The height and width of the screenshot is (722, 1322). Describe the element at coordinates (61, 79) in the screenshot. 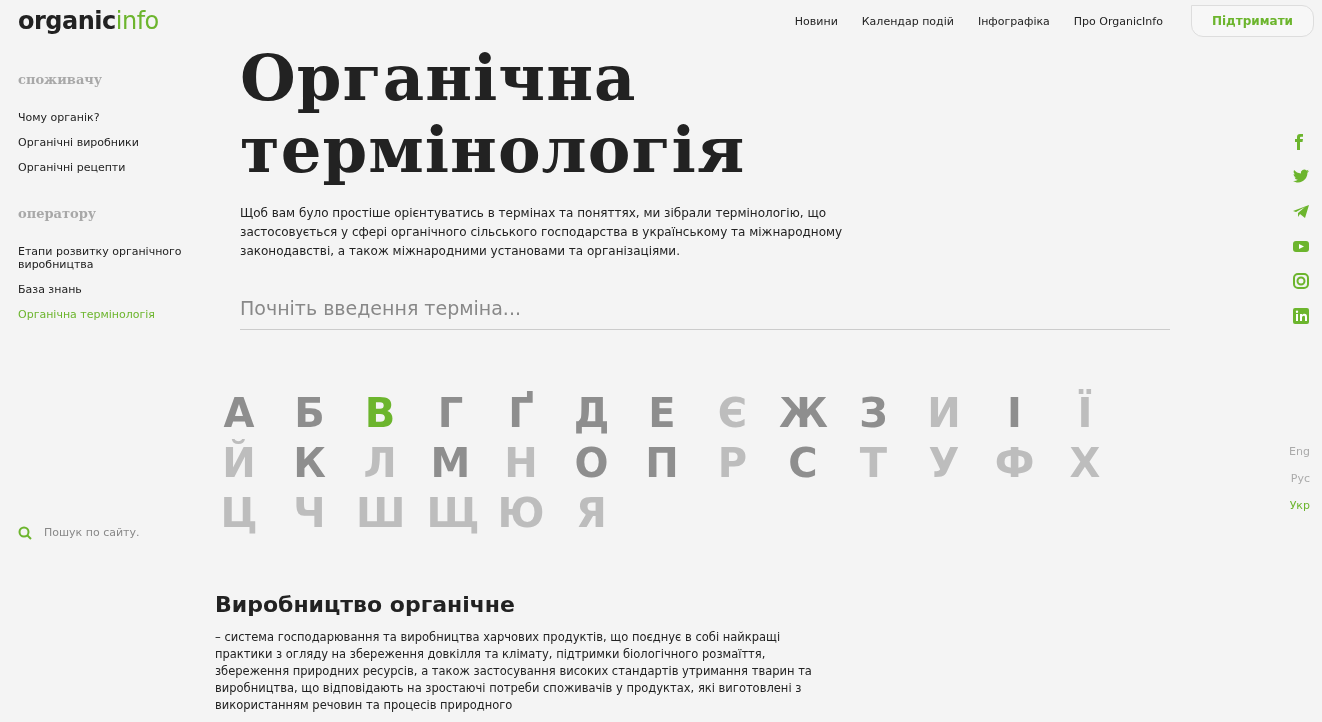

I see `sidebar-heading: споживачу` at that location.